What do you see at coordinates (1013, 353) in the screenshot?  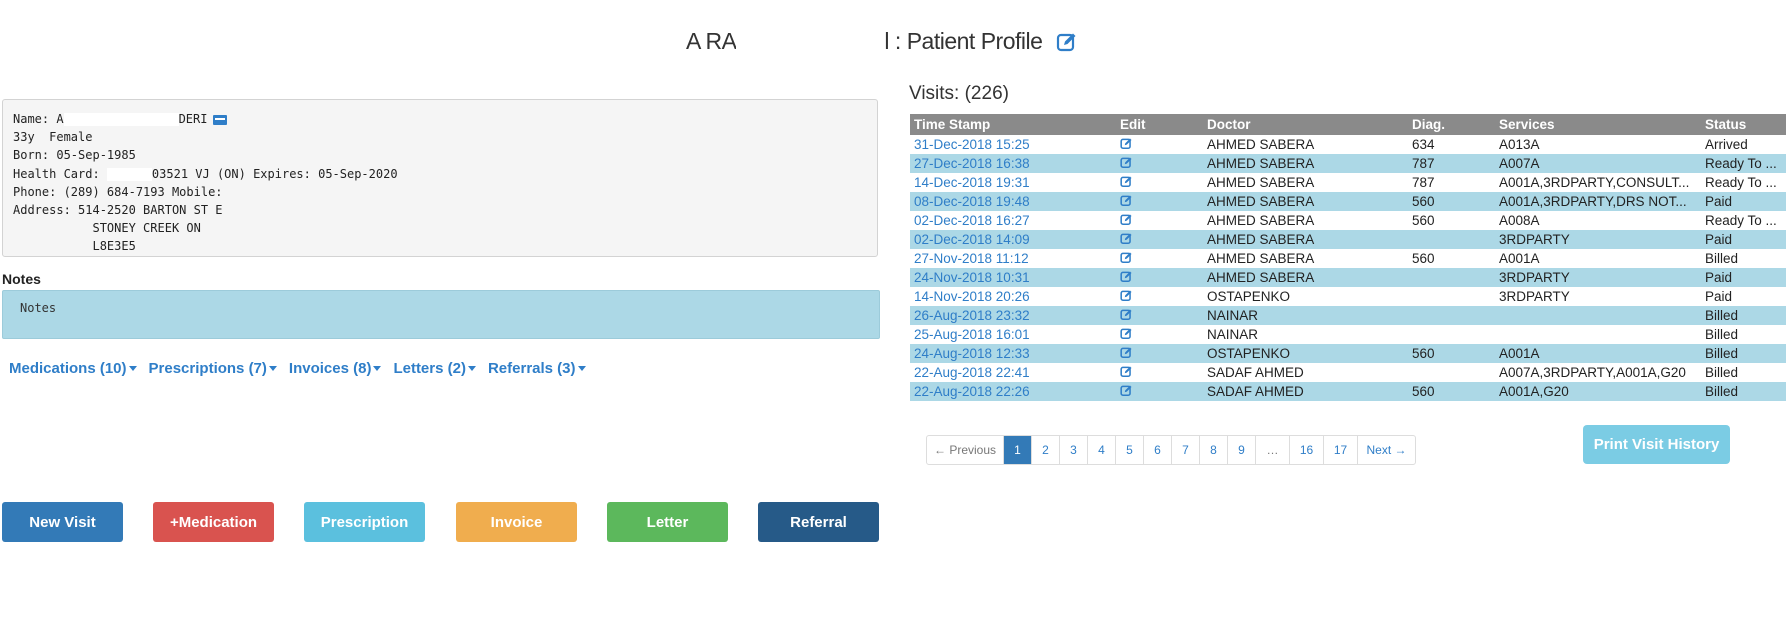 I see `visit-timestamp-link: 24-Aug-2018 12:33` at bounding box center [1013, 353].